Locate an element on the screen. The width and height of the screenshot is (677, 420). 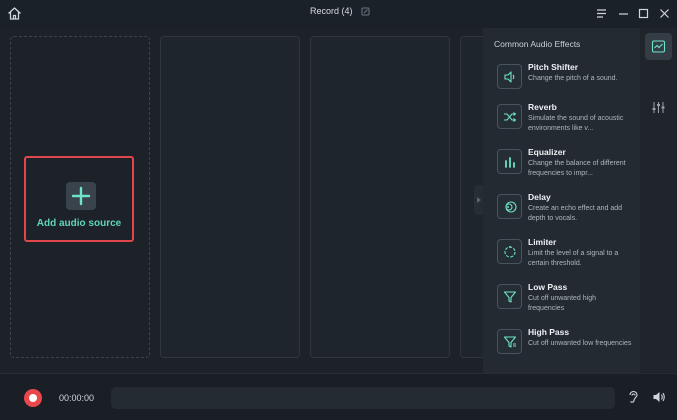
mixer-icon is located at coordinates (658, 107).